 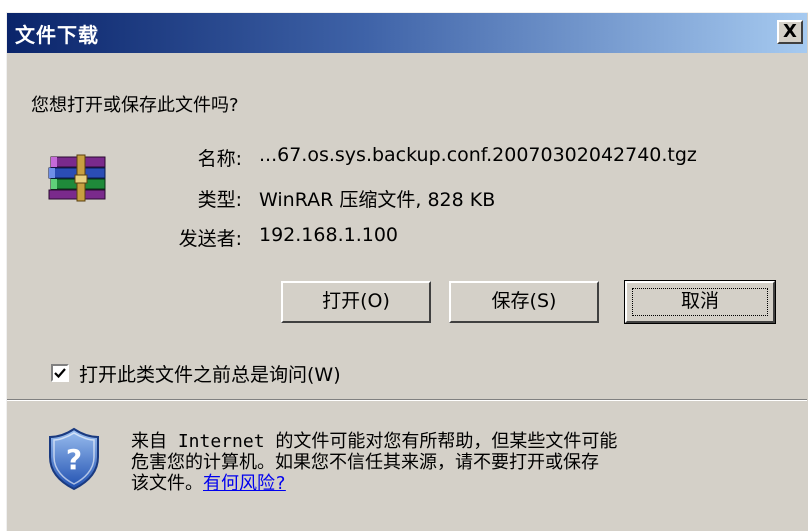 I want to click on checkmark-icon, so click(x=60, y=373).